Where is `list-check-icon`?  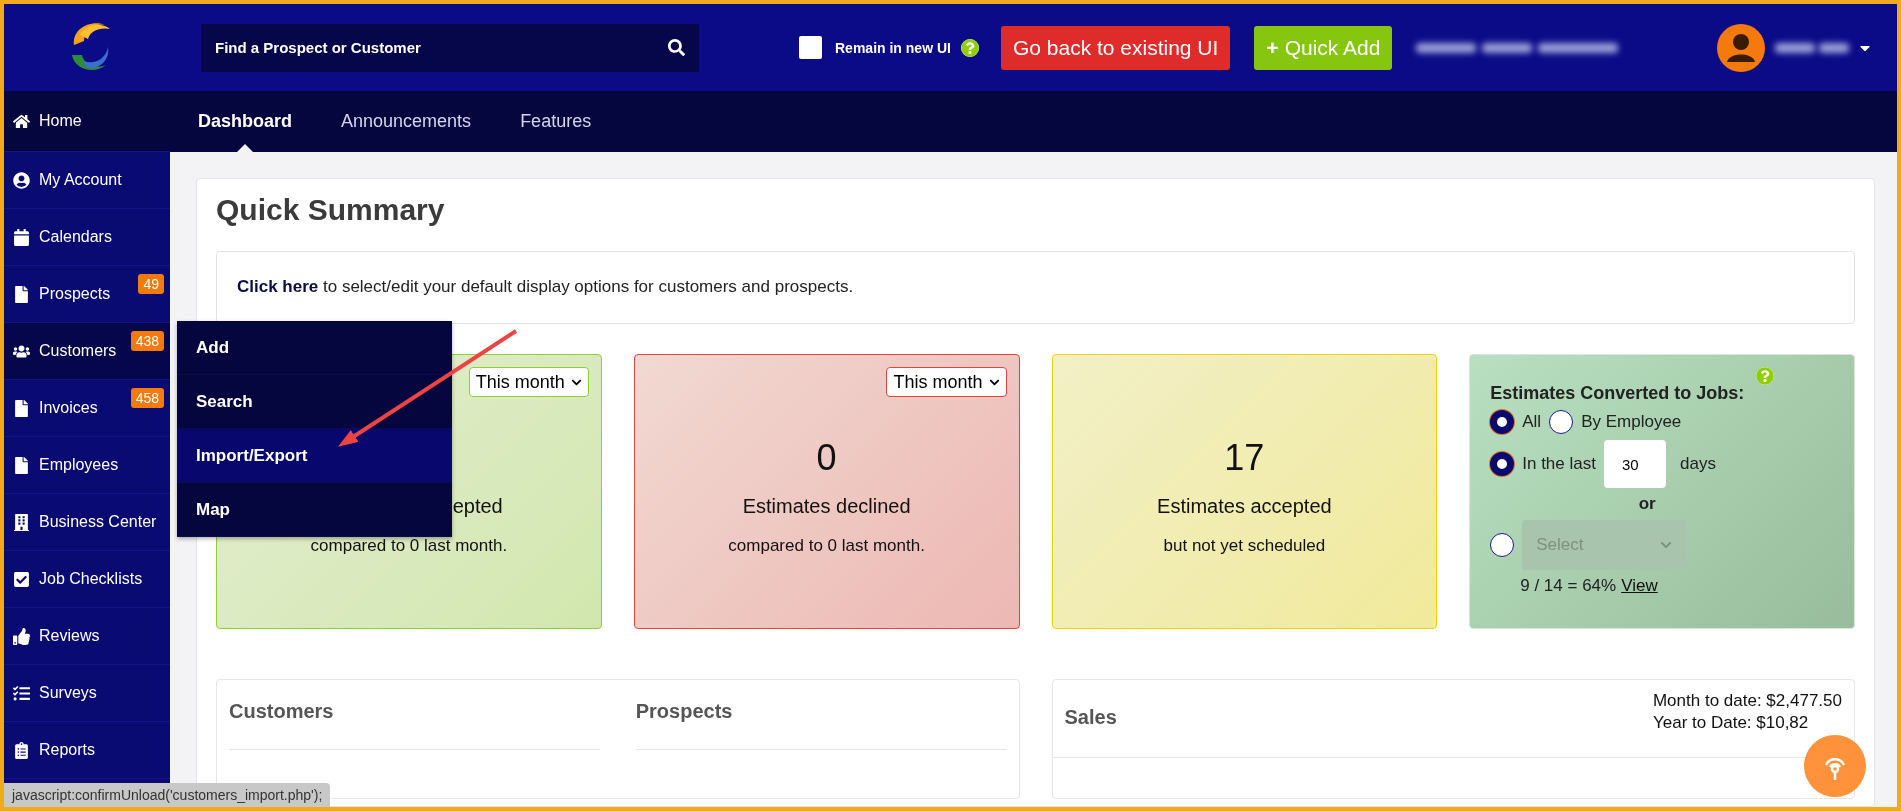 list-check-icon is located at coordinates (21, 693).